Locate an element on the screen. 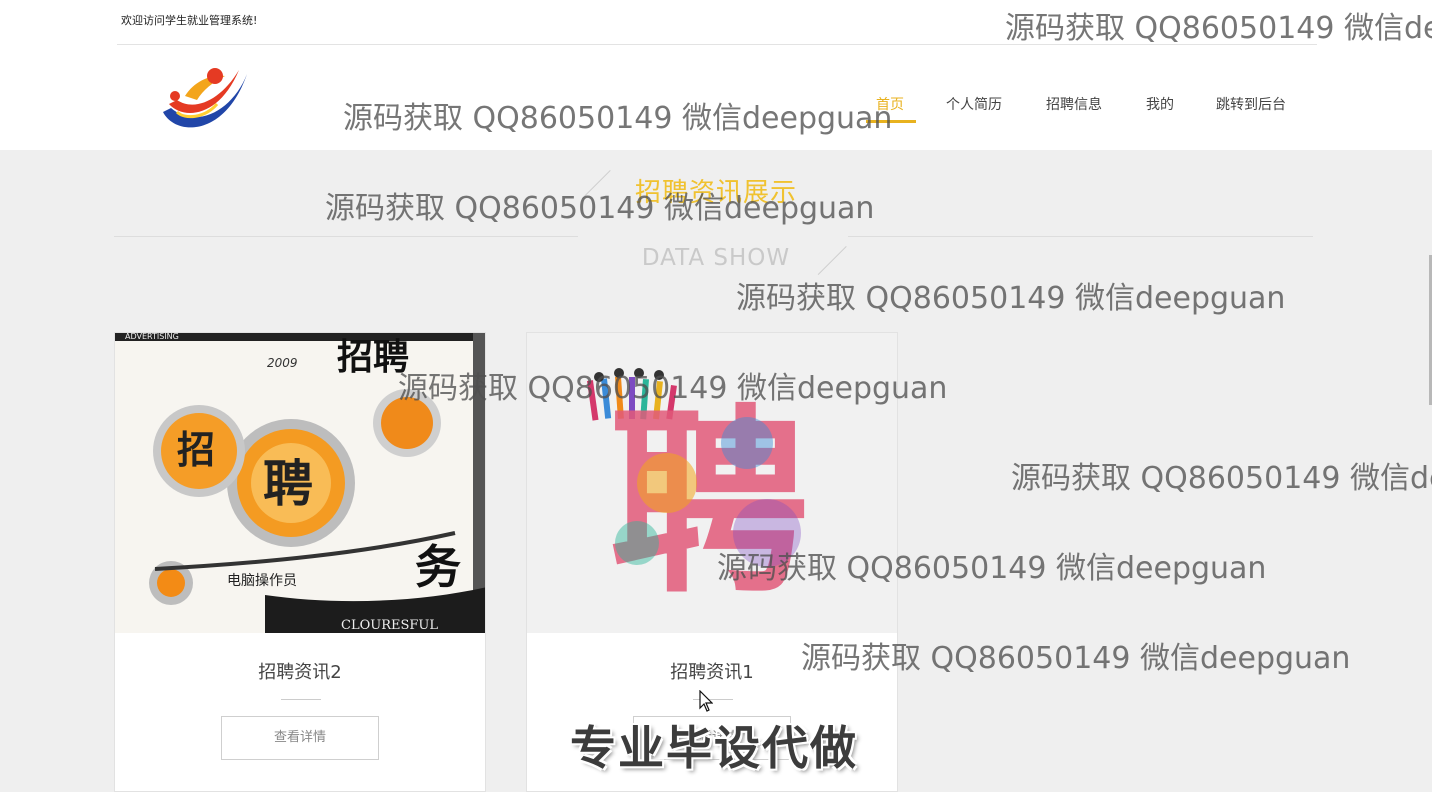 This screenshot has width=1432, height=792. section-title: 招聘资讯展示 is located at coordinates (715, 193).